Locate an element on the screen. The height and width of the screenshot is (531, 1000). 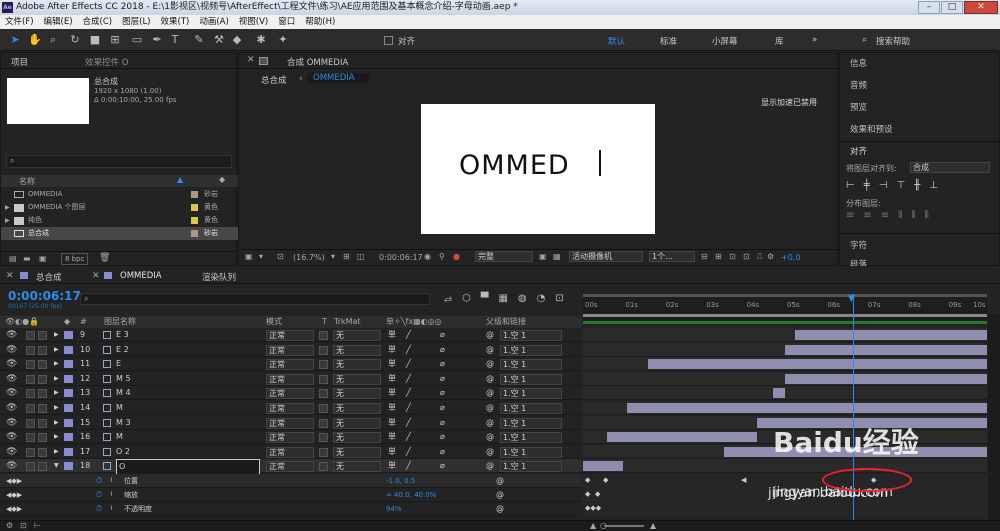
layer-row: 👁 ▶ 11 E 正常 无単 ╱ ⌀ @1.空 1 is located at coordinates (291, 364).